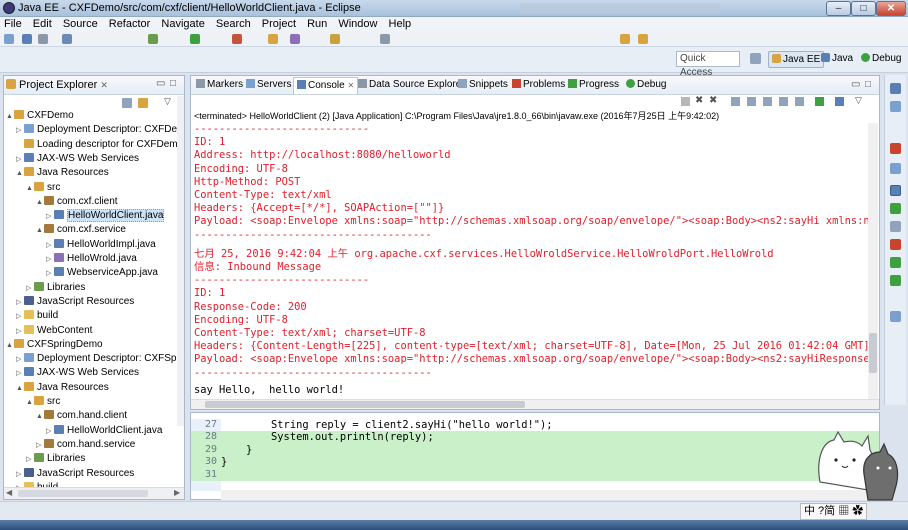  What do you see at coordinates (735, 101) in the screenshot?
I see `clear-console-icon` at bounding box center [735, 101].